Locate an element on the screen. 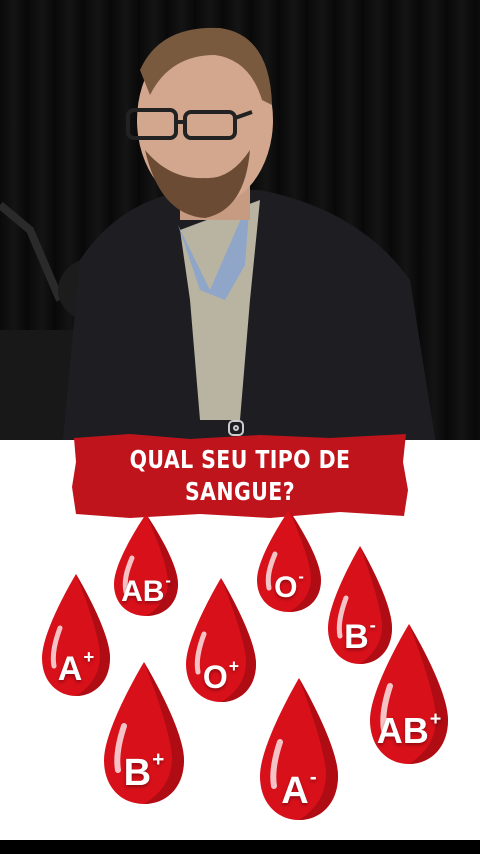  drop-ab-negative: AB- is located at coordinates (146, 565).